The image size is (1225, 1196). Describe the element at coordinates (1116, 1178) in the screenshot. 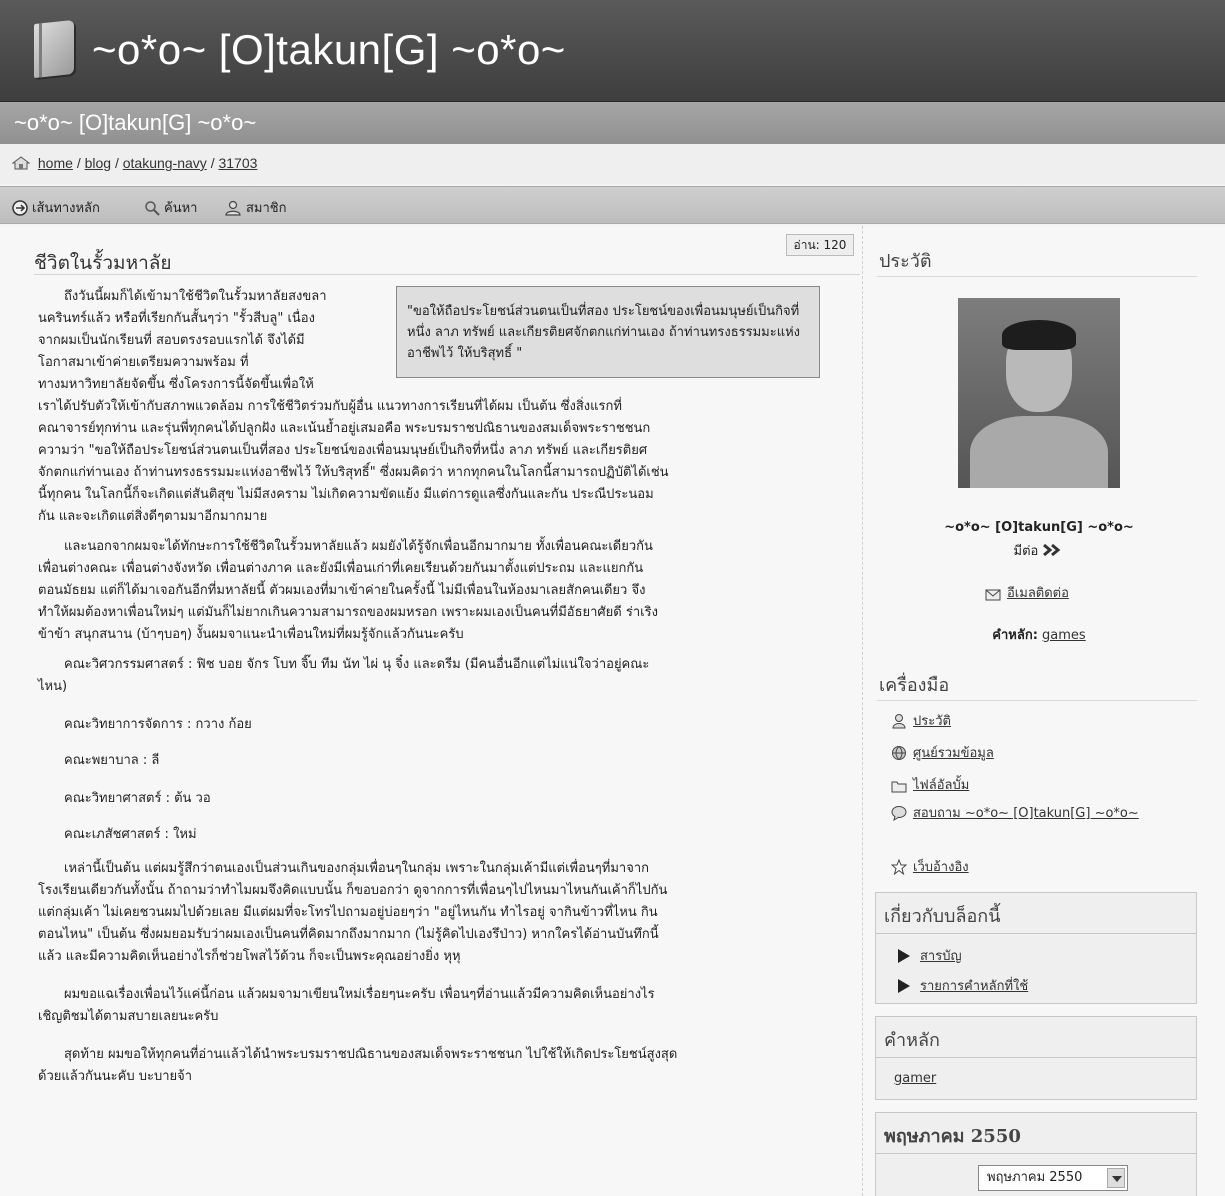

I see `chevron-down-icon` at that location.